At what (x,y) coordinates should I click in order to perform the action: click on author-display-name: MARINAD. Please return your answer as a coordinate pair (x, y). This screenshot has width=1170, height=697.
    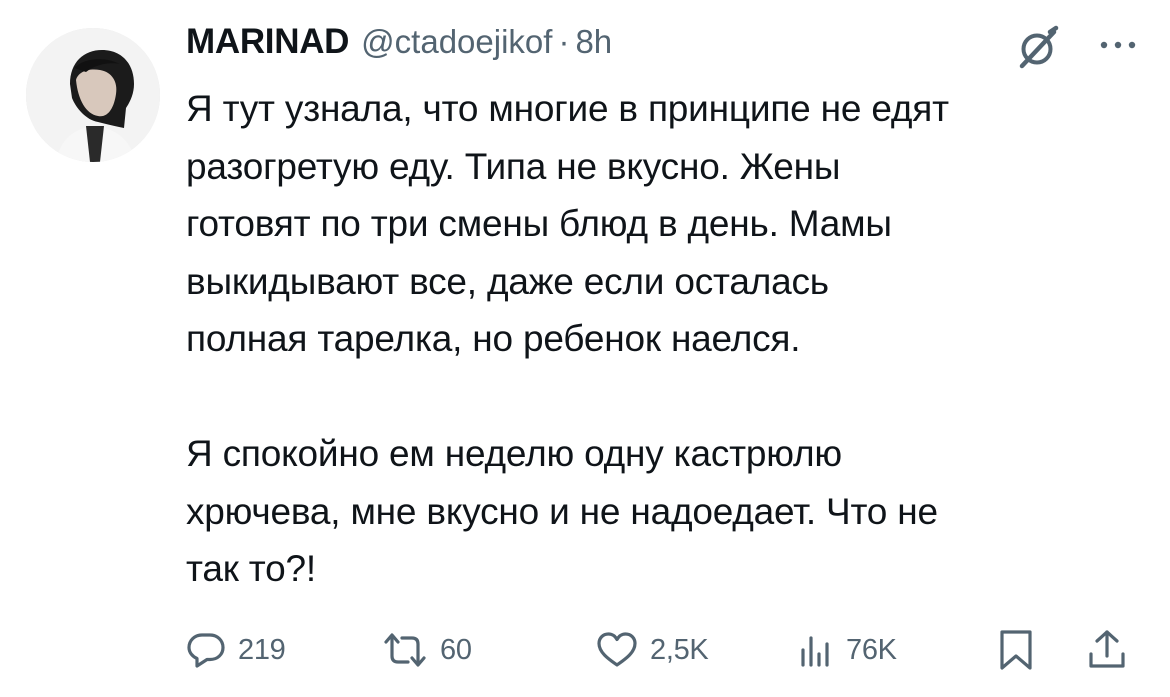
    Looking at the image, I should click on (267, 42).